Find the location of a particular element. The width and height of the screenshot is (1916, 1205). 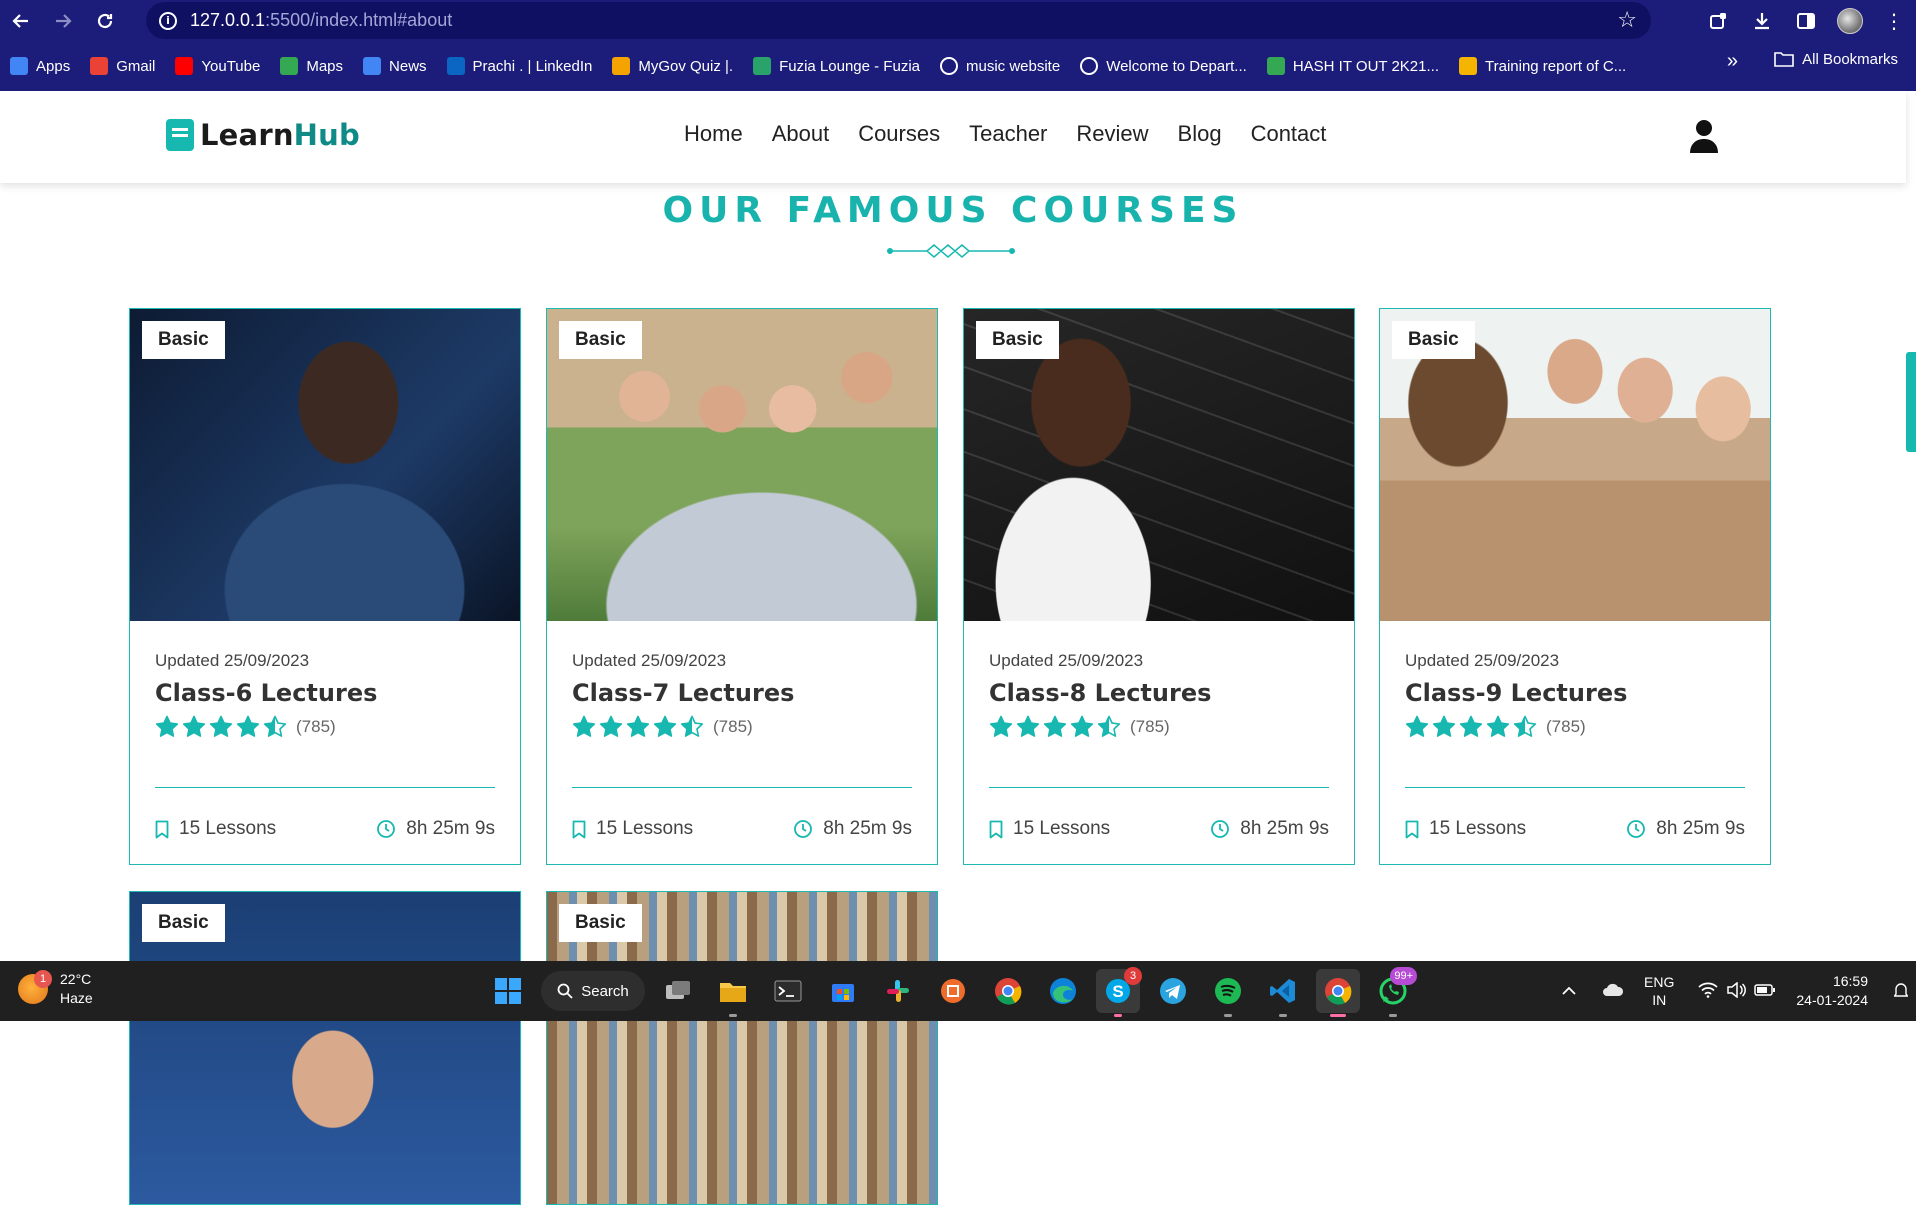

bookmark-item: Gmail is located at coordinates (122, 66).